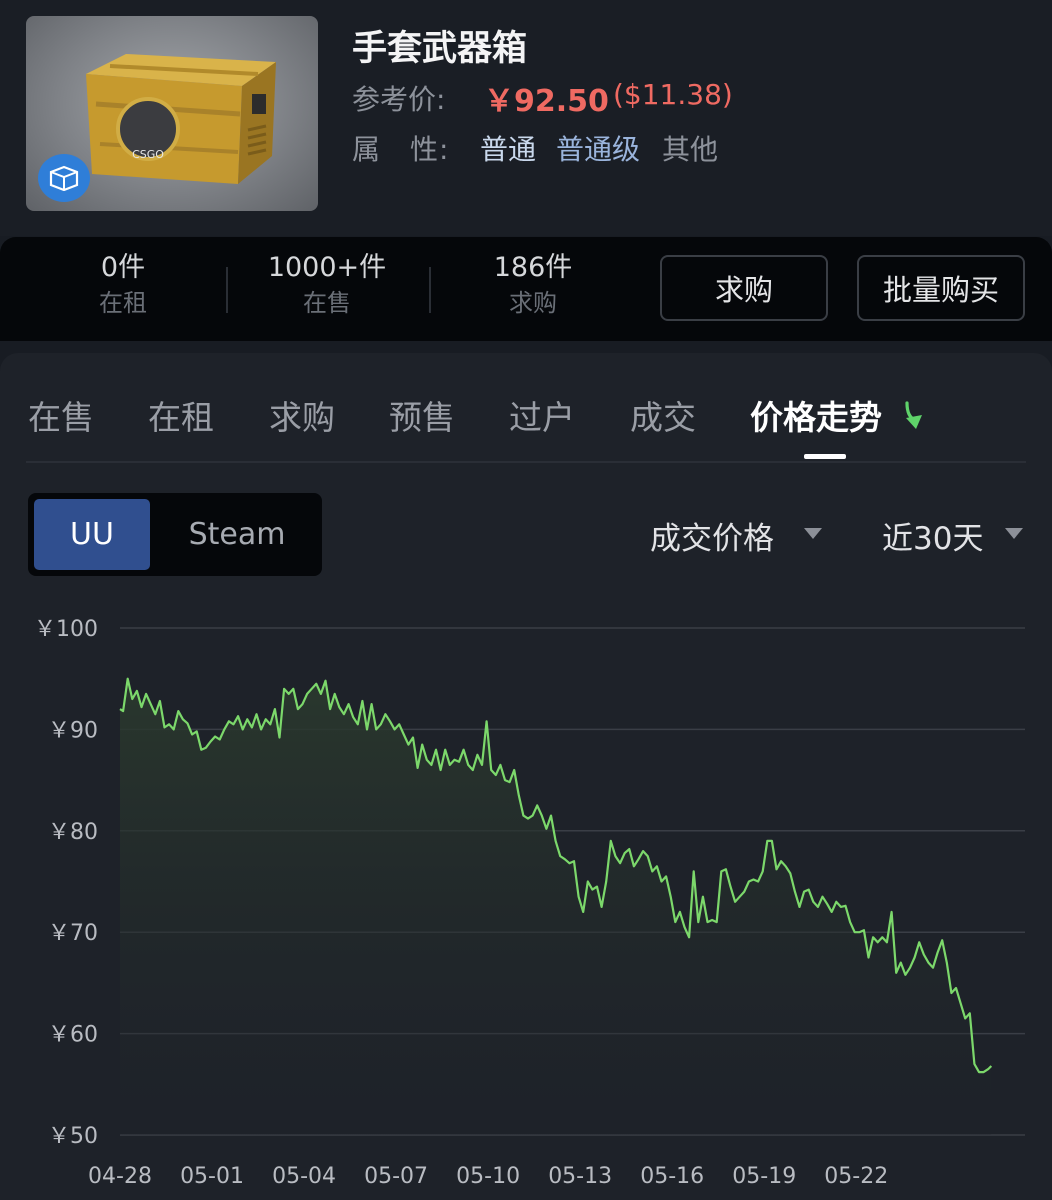 Image resolution: width=1052 pixels, height=1200 pixels. Describe the element at coordinates (673, 94) in the screenshot. I see `ref-price-usd: ($11.38)` at that location.